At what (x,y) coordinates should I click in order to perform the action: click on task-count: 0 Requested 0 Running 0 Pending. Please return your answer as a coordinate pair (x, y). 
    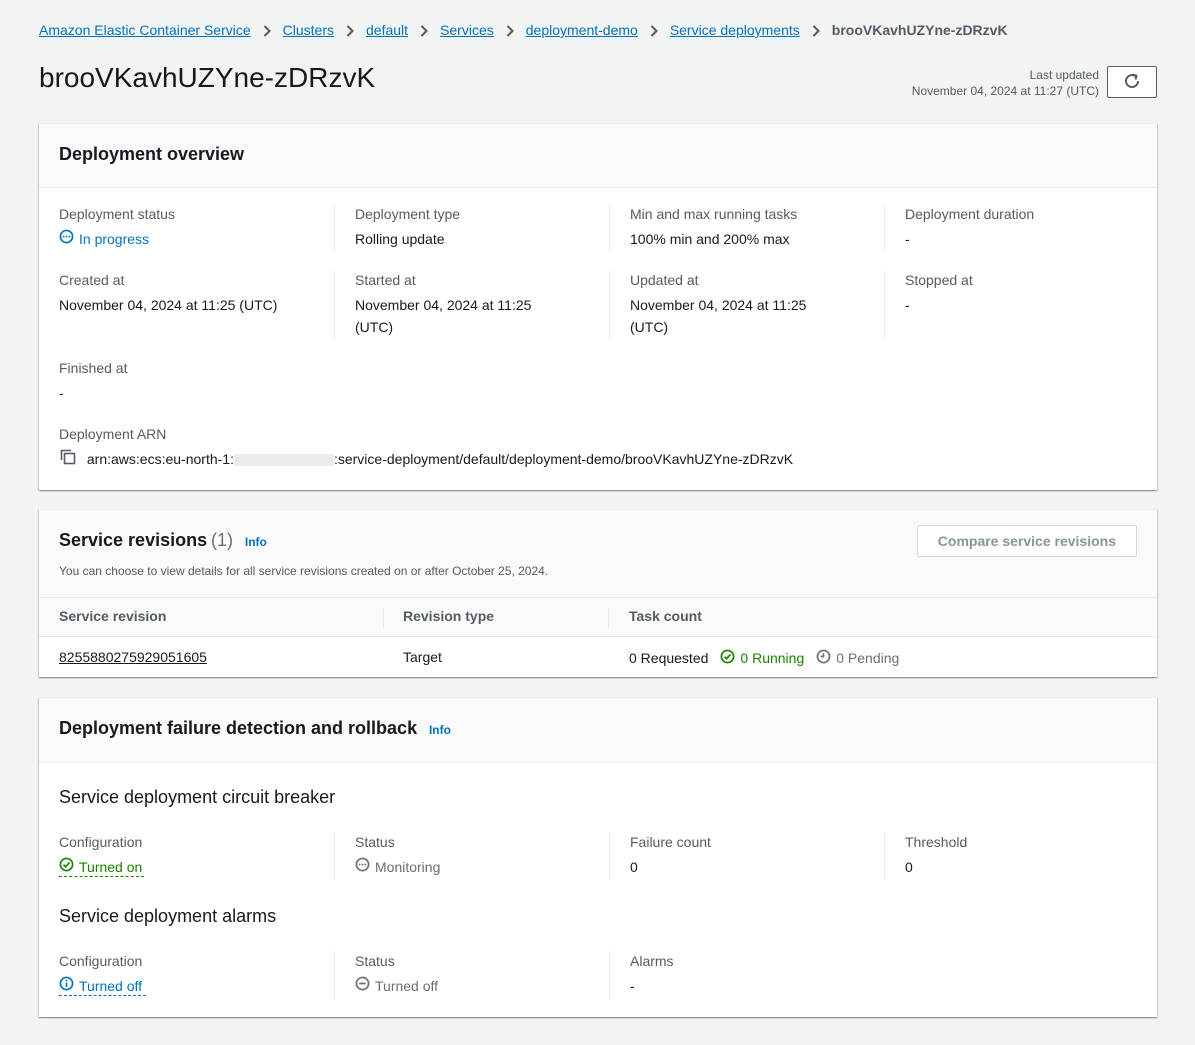
    Looking at the image, I should click on (764, 658).